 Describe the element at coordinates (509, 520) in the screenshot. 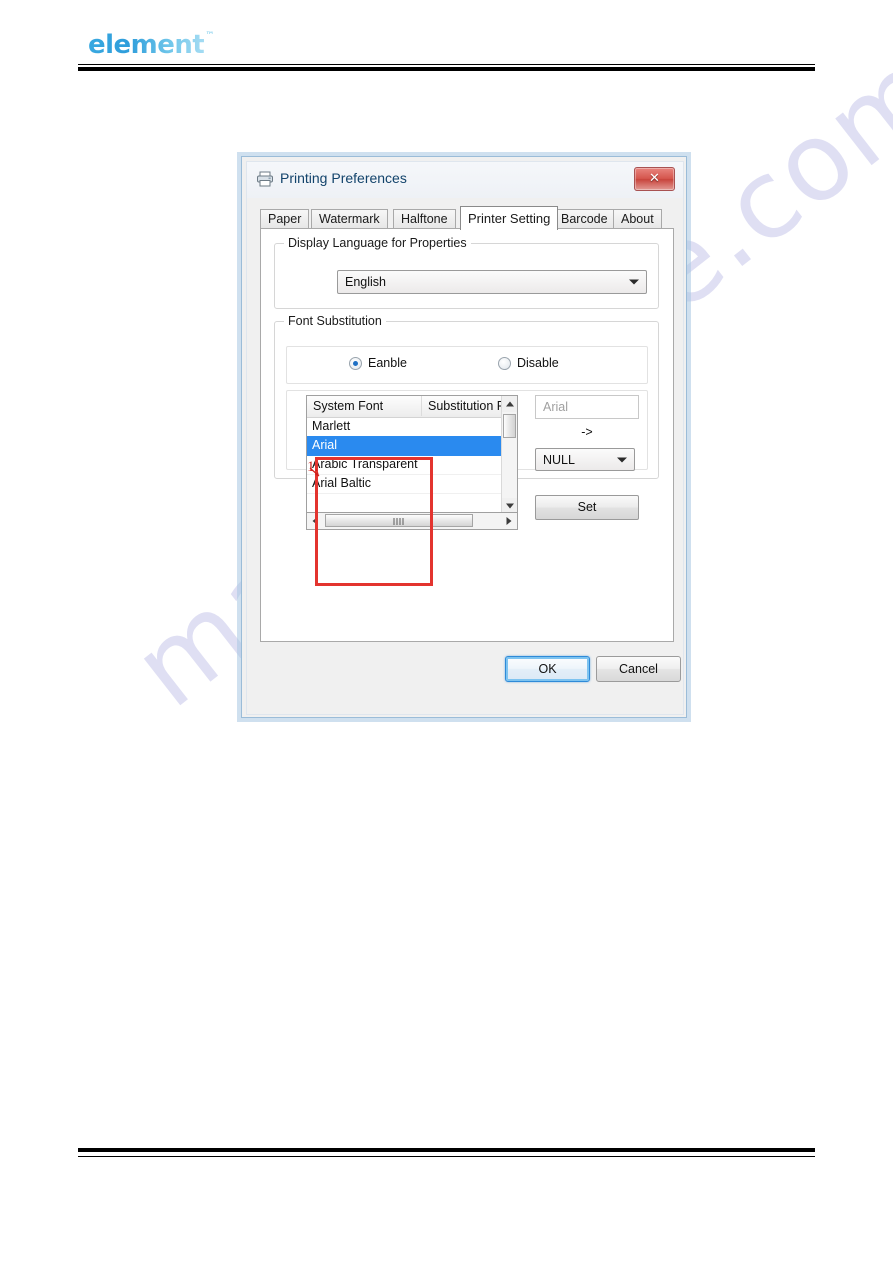

I see `scroll-right-arrow-icon` at that location.